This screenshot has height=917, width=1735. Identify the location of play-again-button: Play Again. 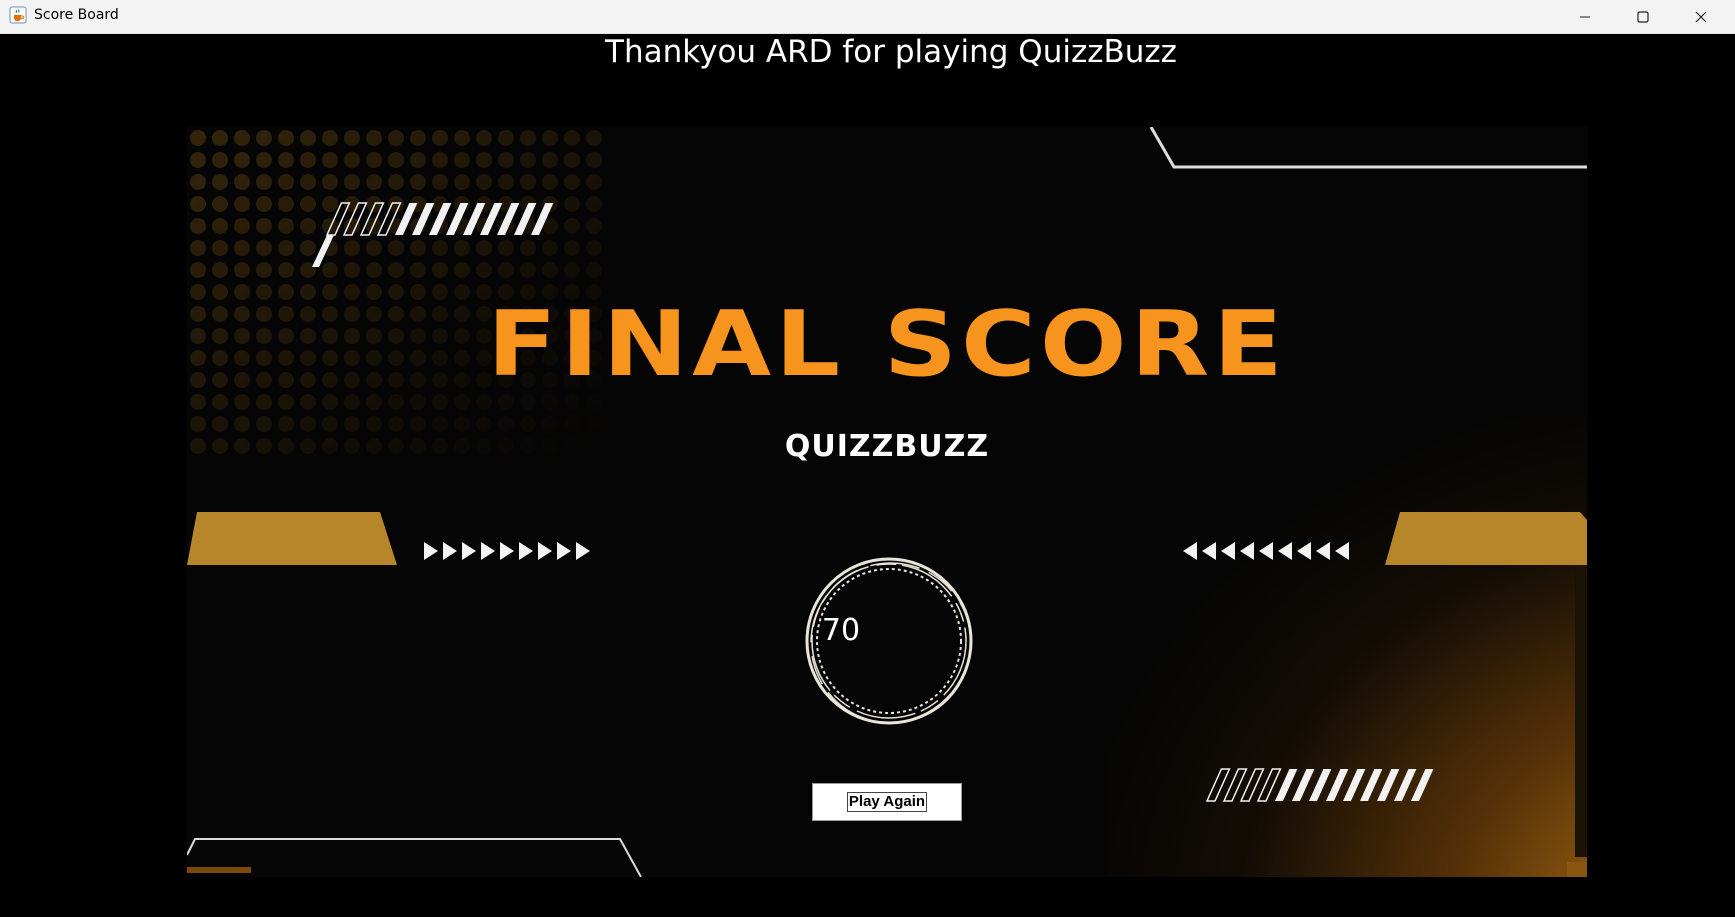
(887, 802).